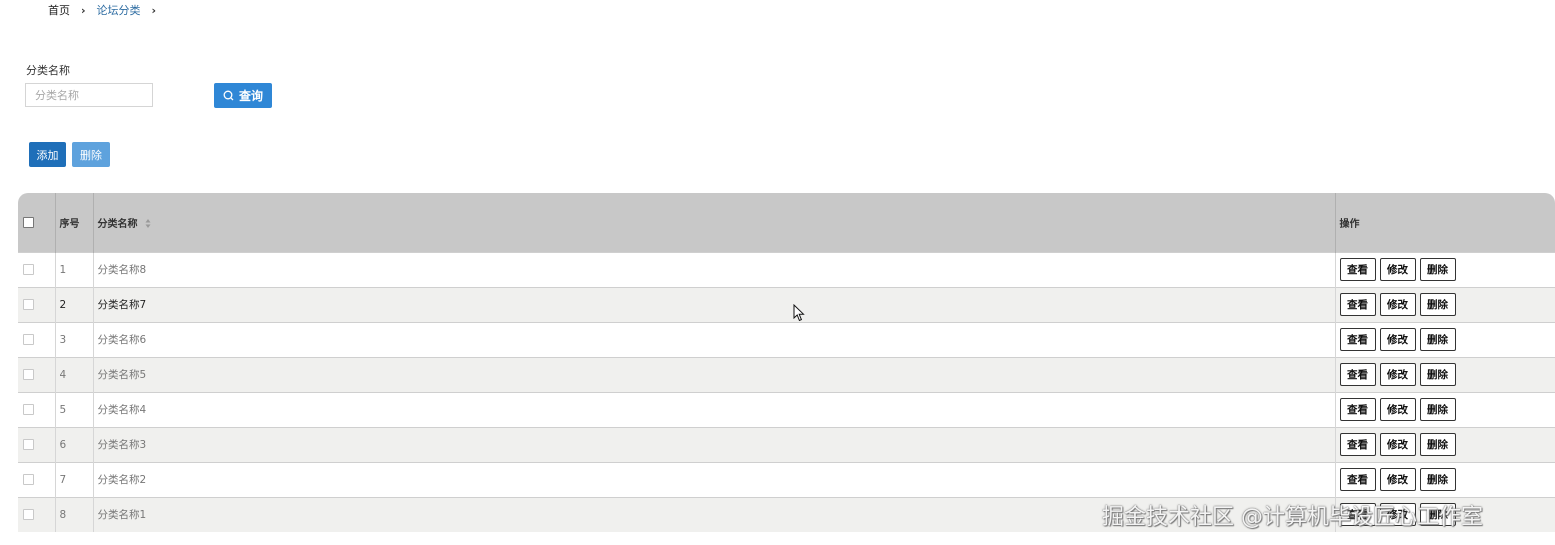 This screenshot has width=1555, height=545. I want to click on row-name: 分类名称3, so click(714, 444).